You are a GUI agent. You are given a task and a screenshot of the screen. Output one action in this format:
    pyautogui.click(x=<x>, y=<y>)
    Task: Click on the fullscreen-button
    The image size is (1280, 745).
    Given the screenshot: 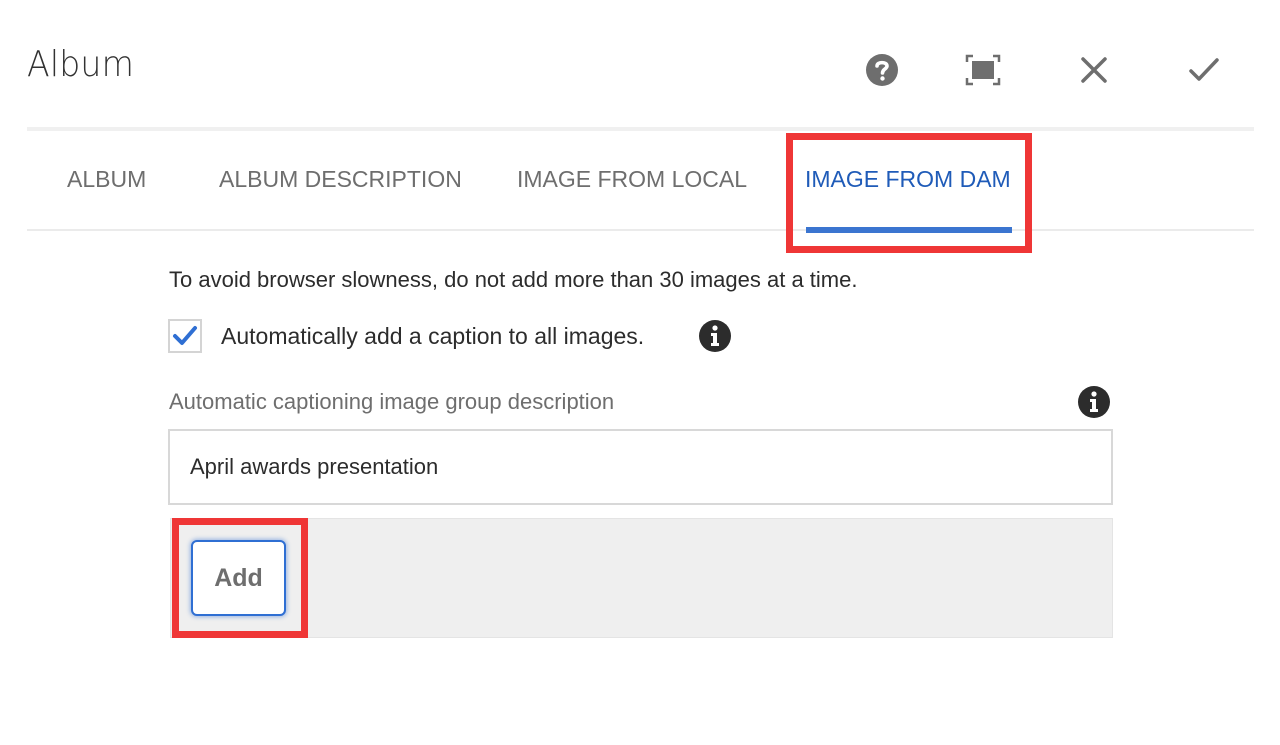 What is the action you would take?
    pyautogui.click(x=983, y=70)
    